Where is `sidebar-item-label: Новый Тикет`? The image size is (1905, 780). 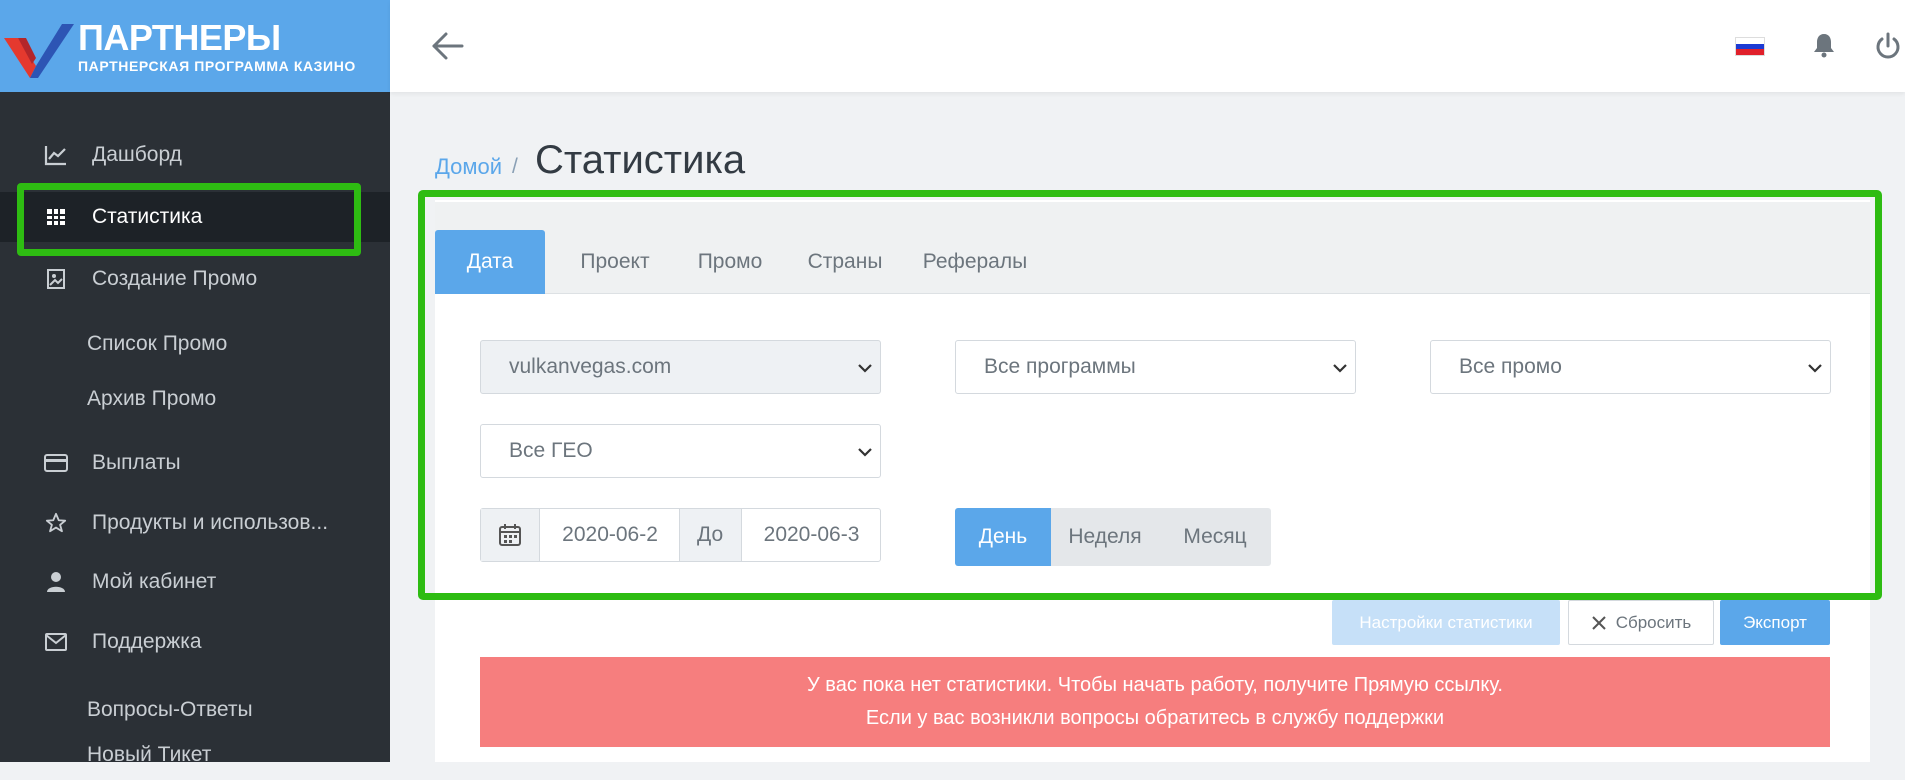 sidebar-item-label: Новый Тикет is located at coordinates (149, 754).